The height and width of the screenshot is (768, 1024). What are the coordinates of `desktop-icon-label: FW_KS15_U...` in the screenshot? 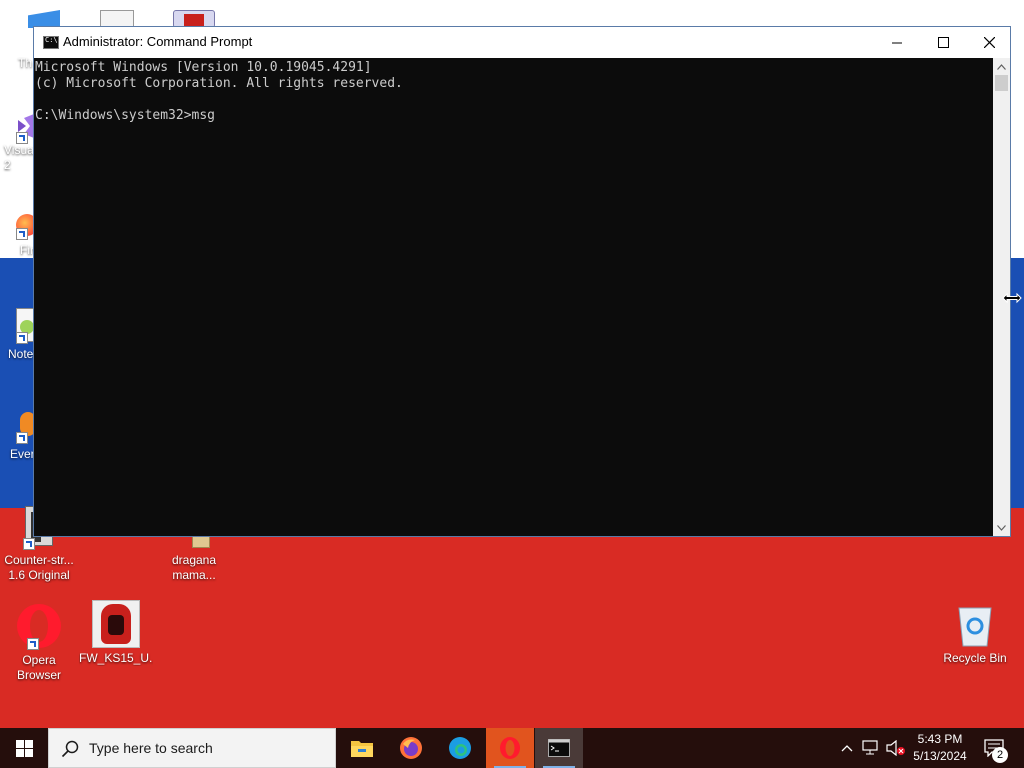 It's located at (116, 658).